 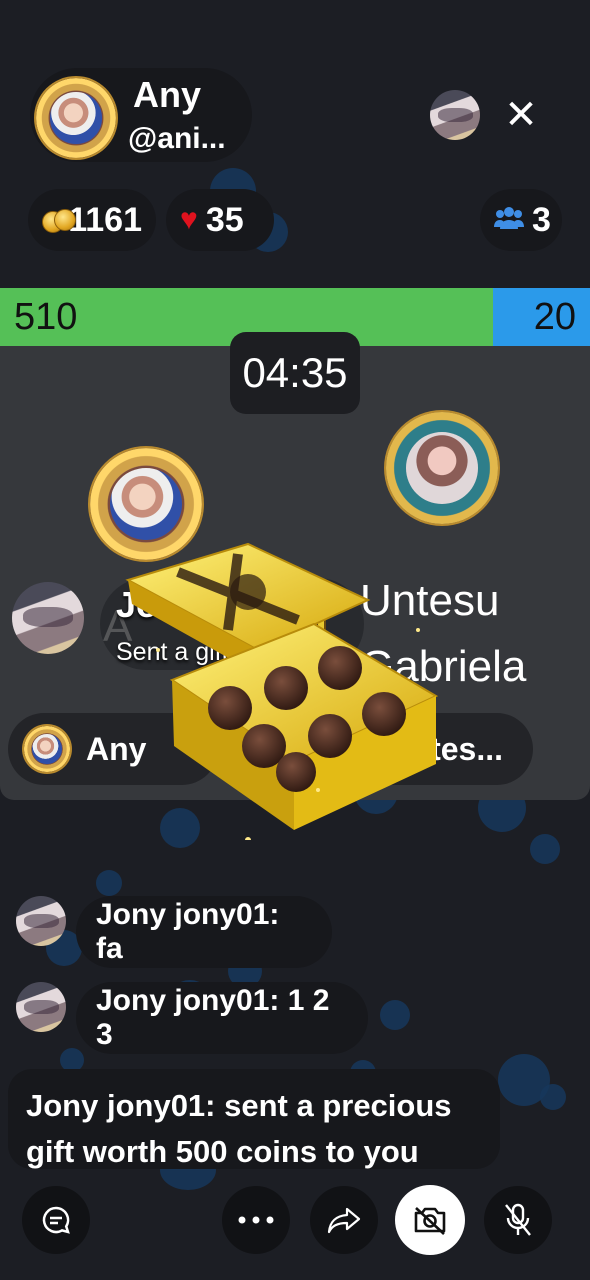 What do you see at coordinates (213, 1017) in the screenshot?
I see `chat-message-text: Jony jony01: 1 2 3` at bounding box center [213, 1017].